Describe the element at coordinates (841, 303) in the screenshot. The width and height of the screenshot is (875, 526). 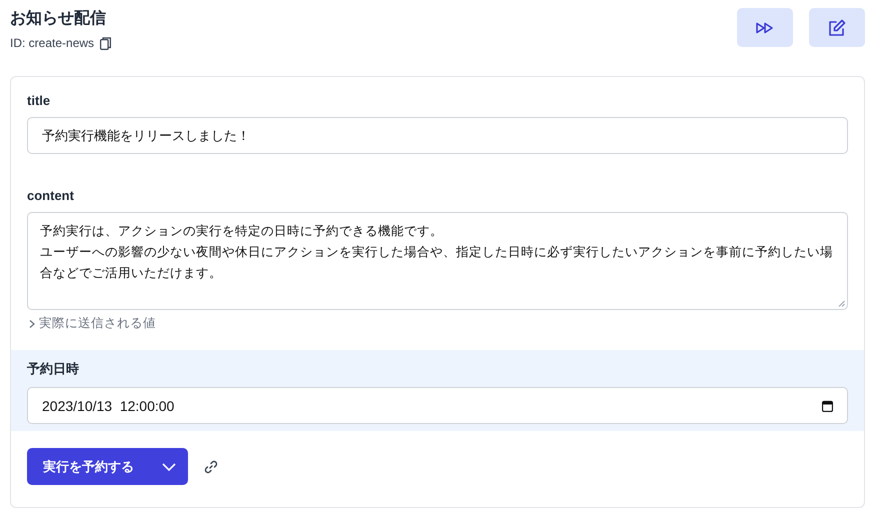
I see `resize-grip-icon` at that location.